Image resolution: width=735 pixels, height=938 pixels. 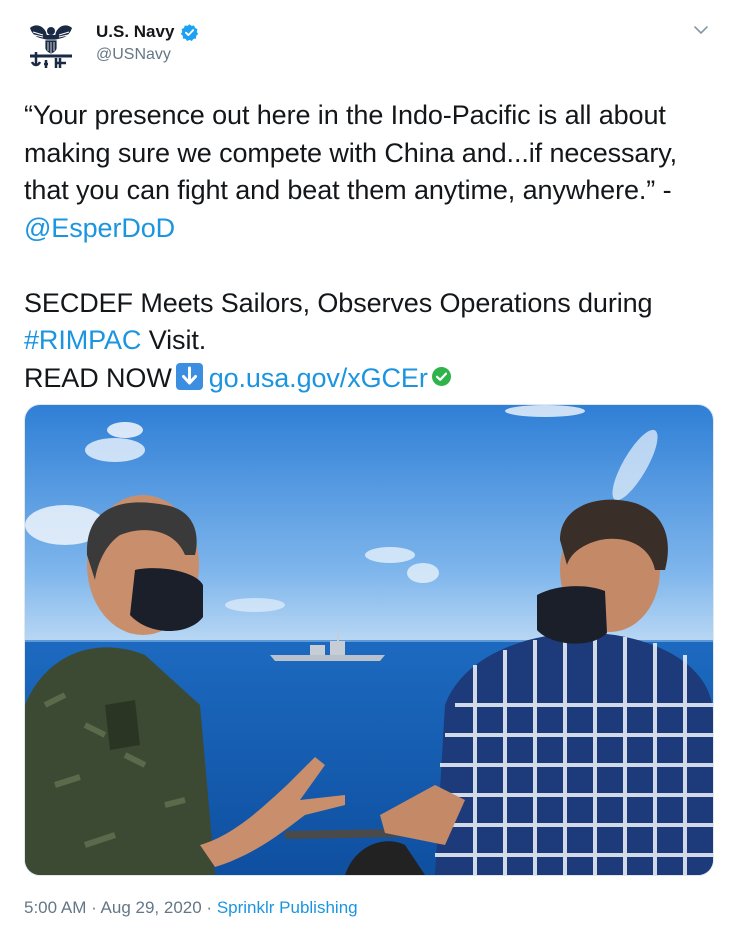 I want to click on article-link: go.usa.gov/xGCEr, so click(x=318, y=378).